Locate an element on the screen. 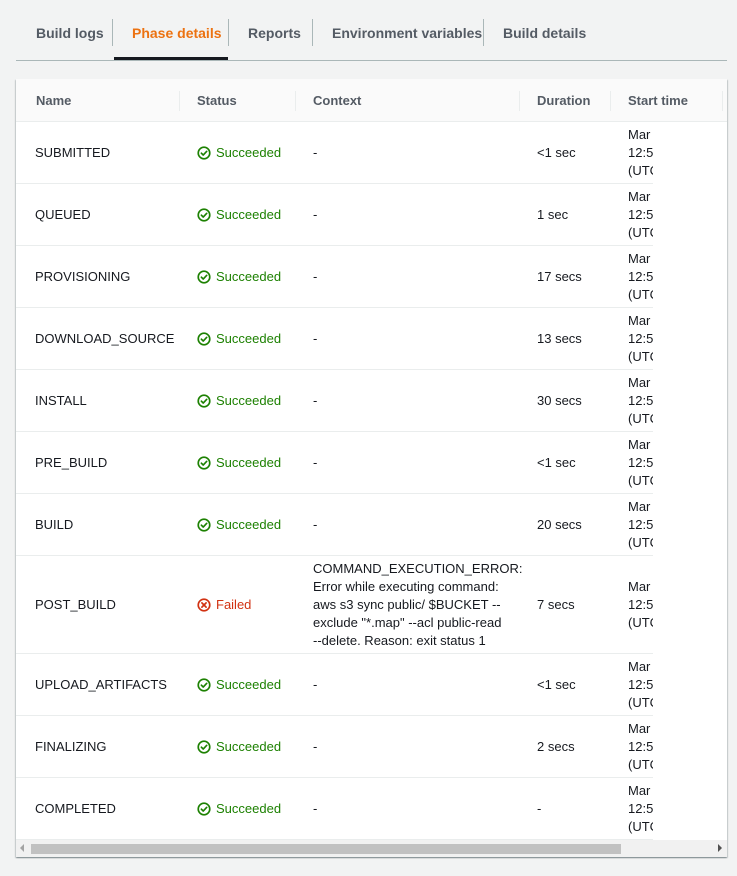 This screenshot has width=737, height=876. horizontal-scrollbar is located at coordinates (371, 848).